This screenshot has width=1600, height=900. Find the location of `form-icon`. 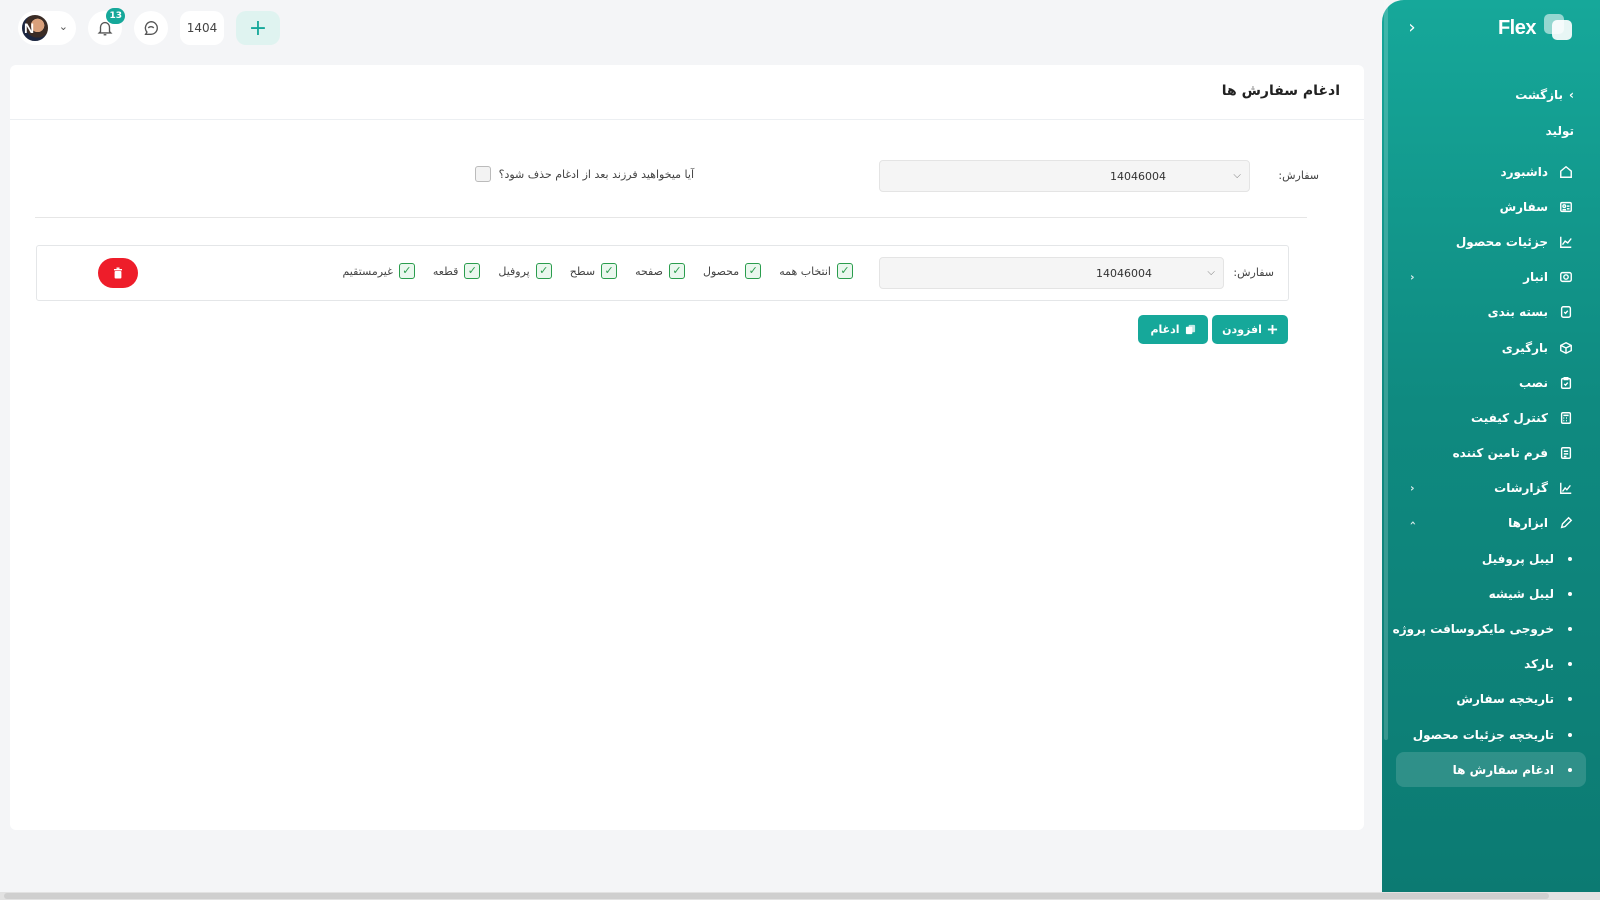

form-icon is located at coordinates (1566, 453).